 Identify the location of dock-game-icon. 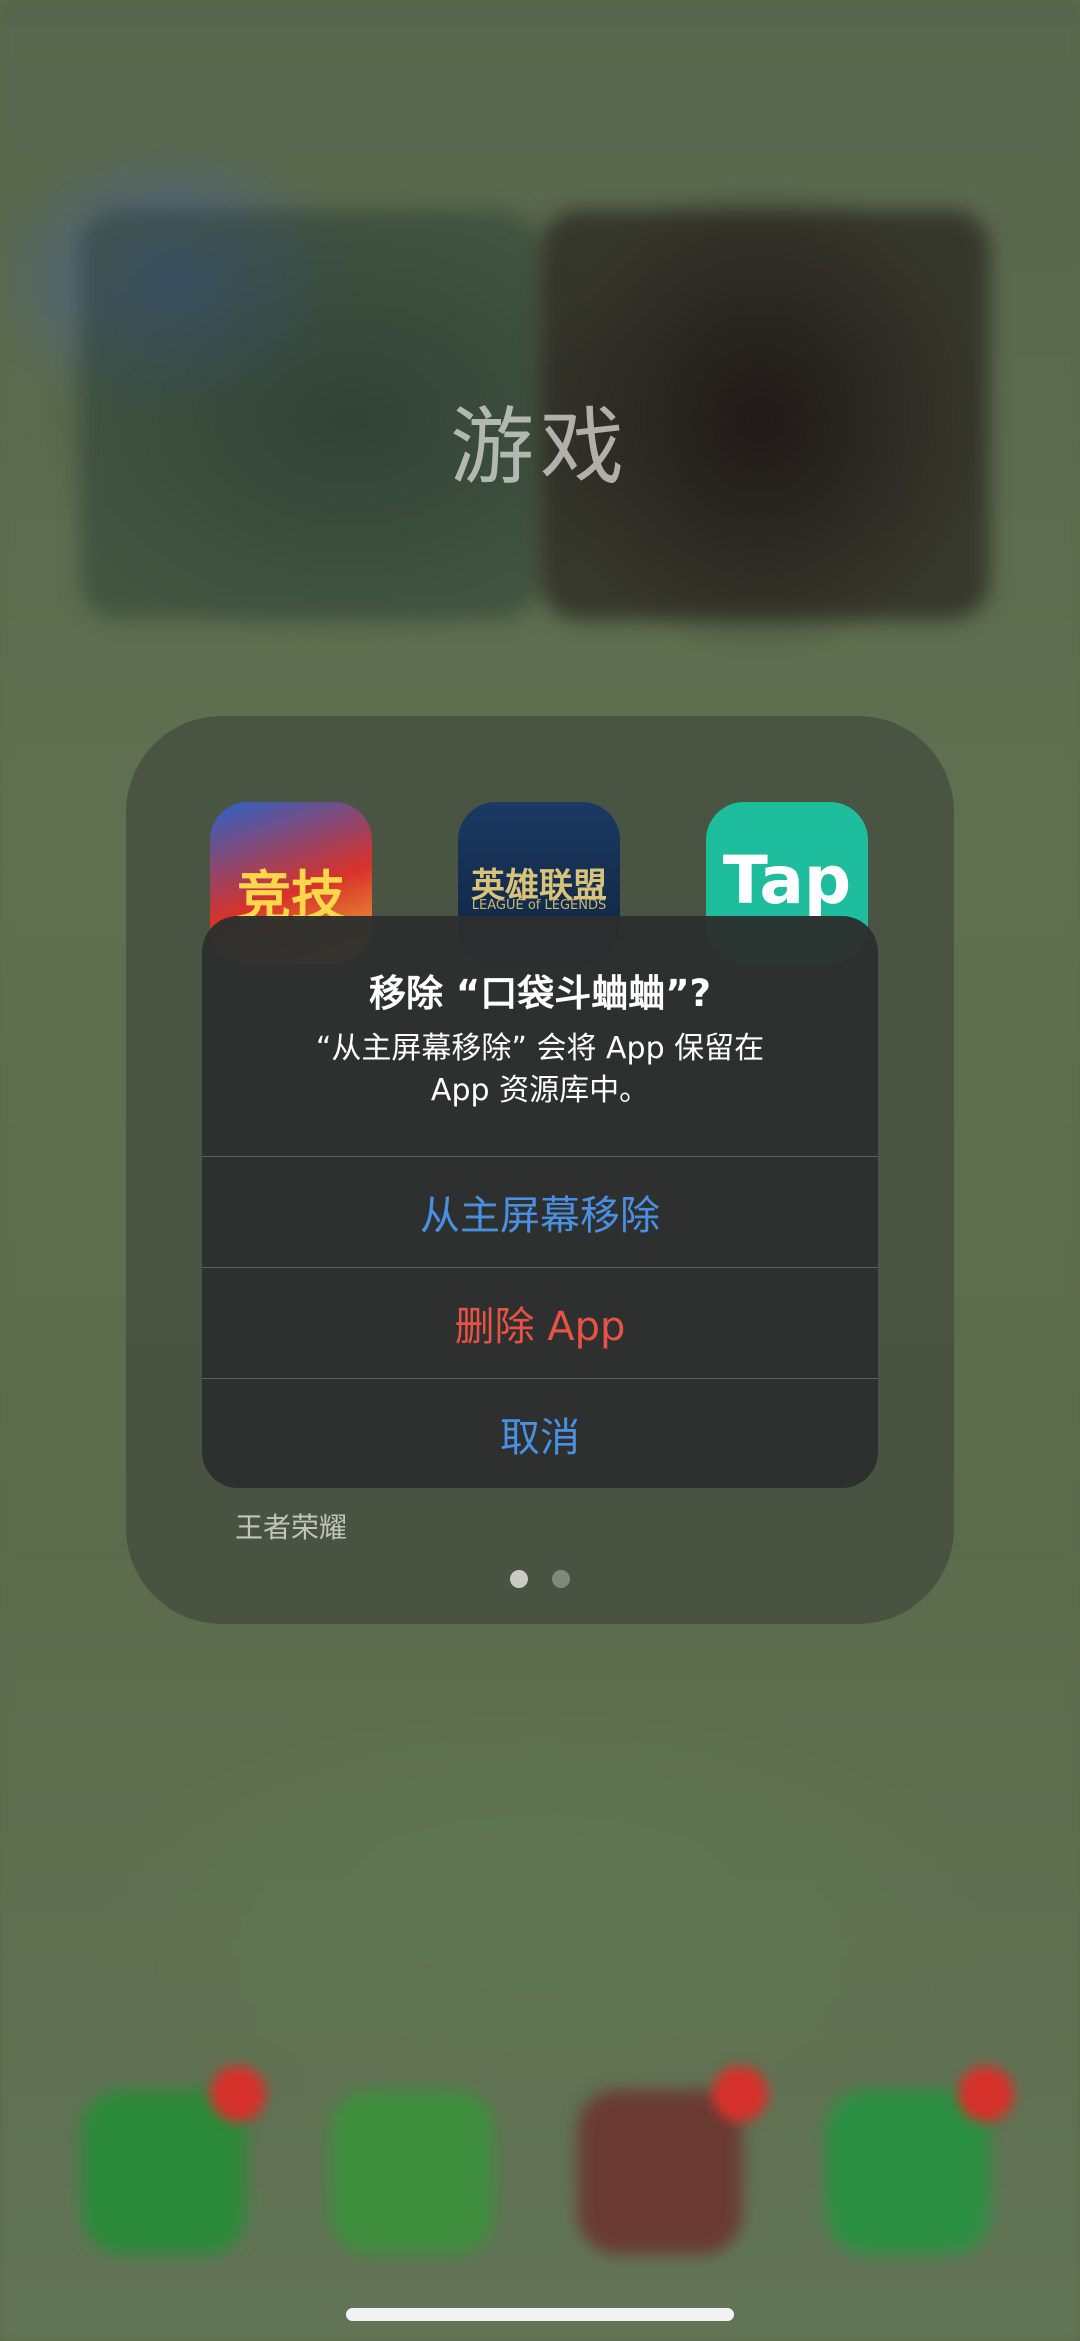
(660, 2172).